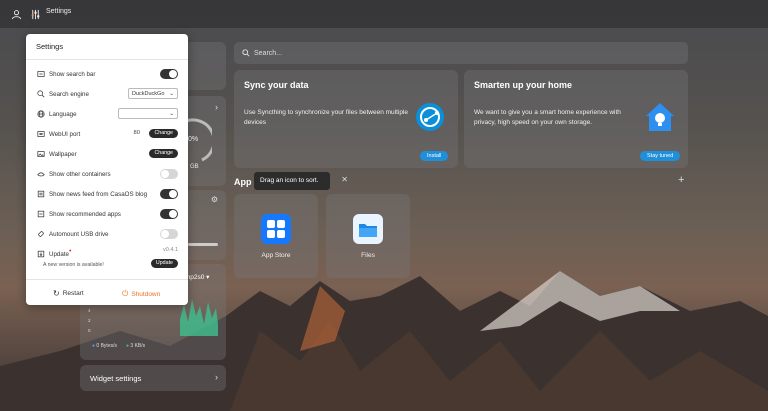 The height and width of the screenshot is (411, 768). What do you see at coordinates (169, 74) in the screenshot?
I see `search-bar-toggle` at bounding box center [169, 74].